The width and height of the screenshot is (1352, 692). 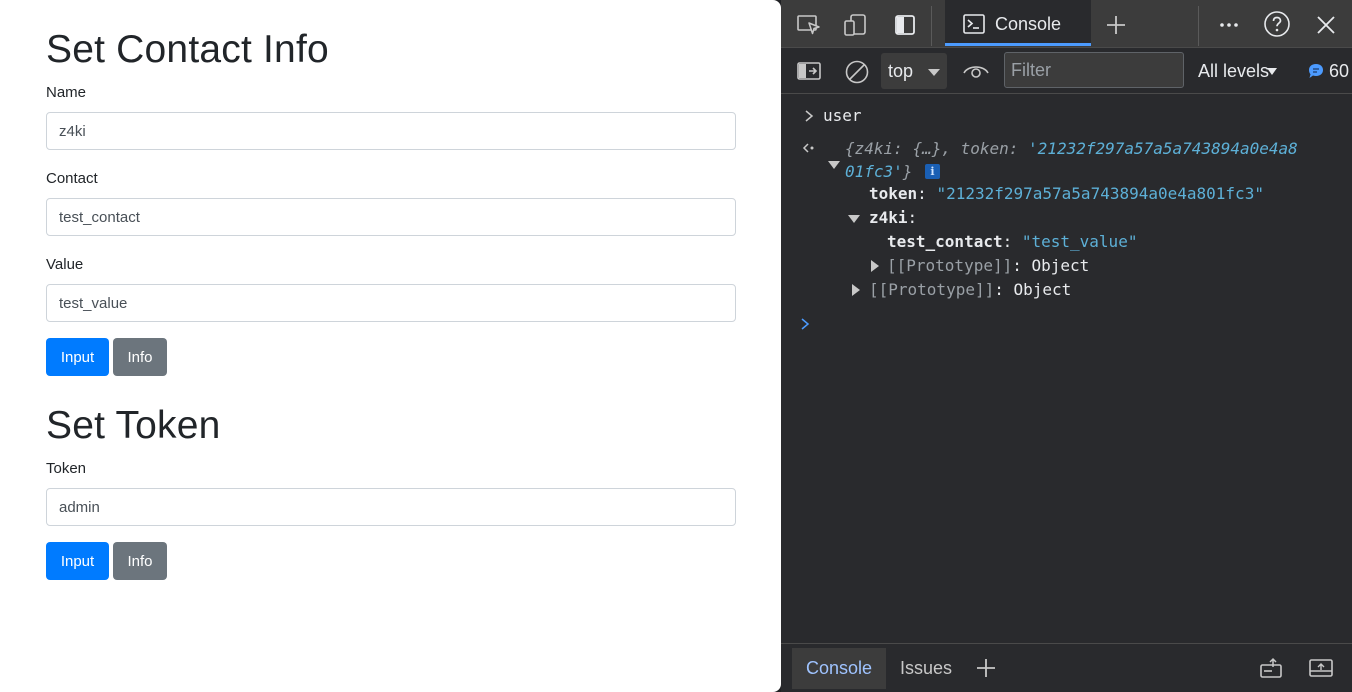 I want to click on object-prototype: [[Prototype]]: Object, so click(x=970, y=289).